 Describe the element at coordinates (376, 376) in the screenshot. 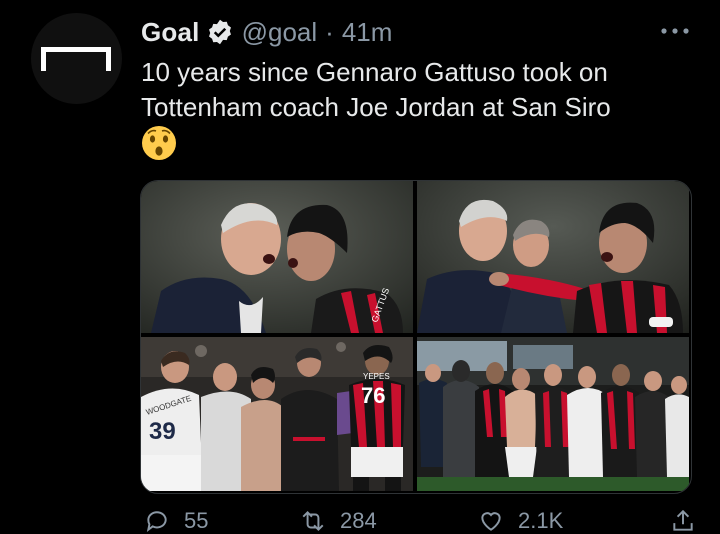

I see `photo-3-jersey-name-2: YEPES` at that location.